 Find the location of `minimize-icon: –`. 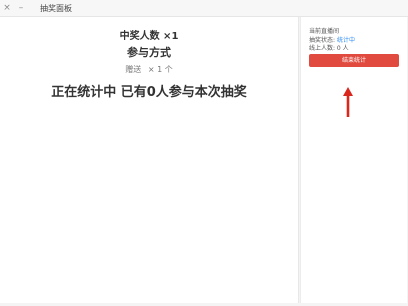

minimize-icon: – is located at coordinates (21, 8).